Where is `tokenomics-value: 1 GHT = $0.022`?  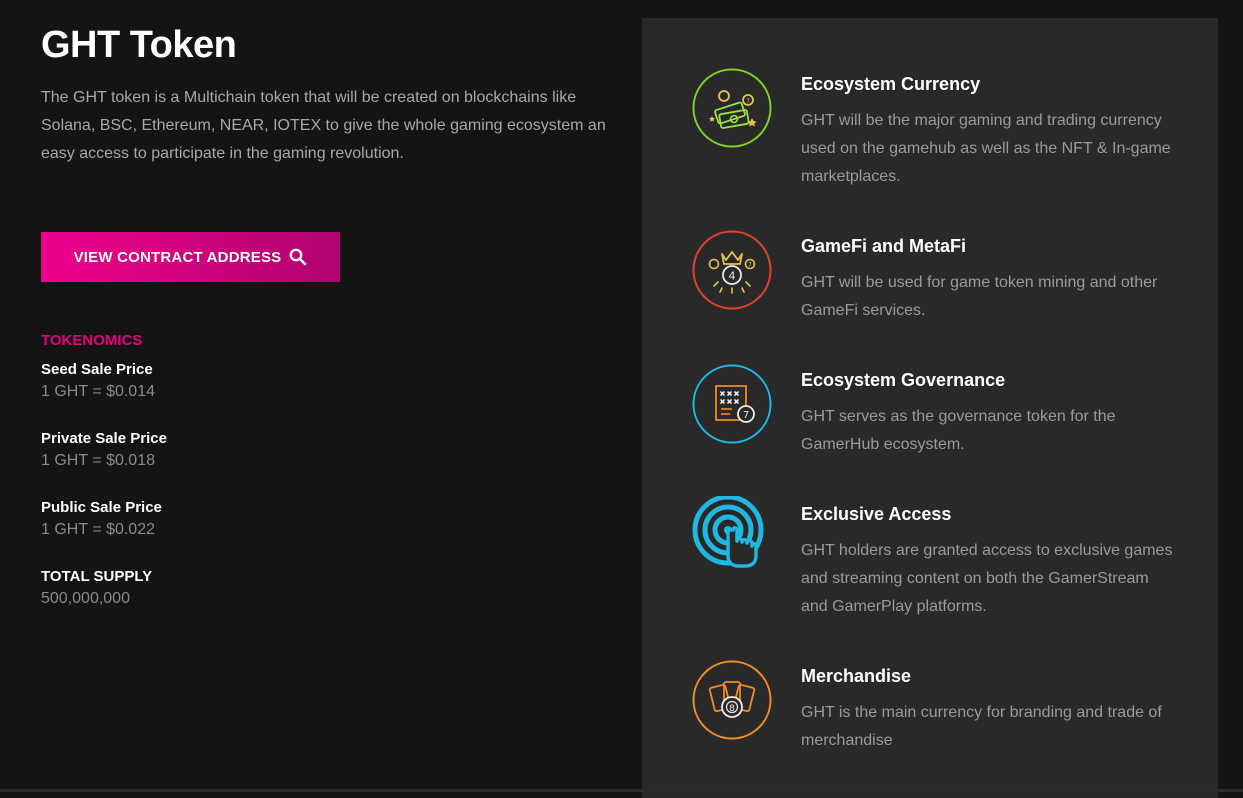
tokenomics-value: 1 GHT = $0.022 is located at coordinates (98, 529).